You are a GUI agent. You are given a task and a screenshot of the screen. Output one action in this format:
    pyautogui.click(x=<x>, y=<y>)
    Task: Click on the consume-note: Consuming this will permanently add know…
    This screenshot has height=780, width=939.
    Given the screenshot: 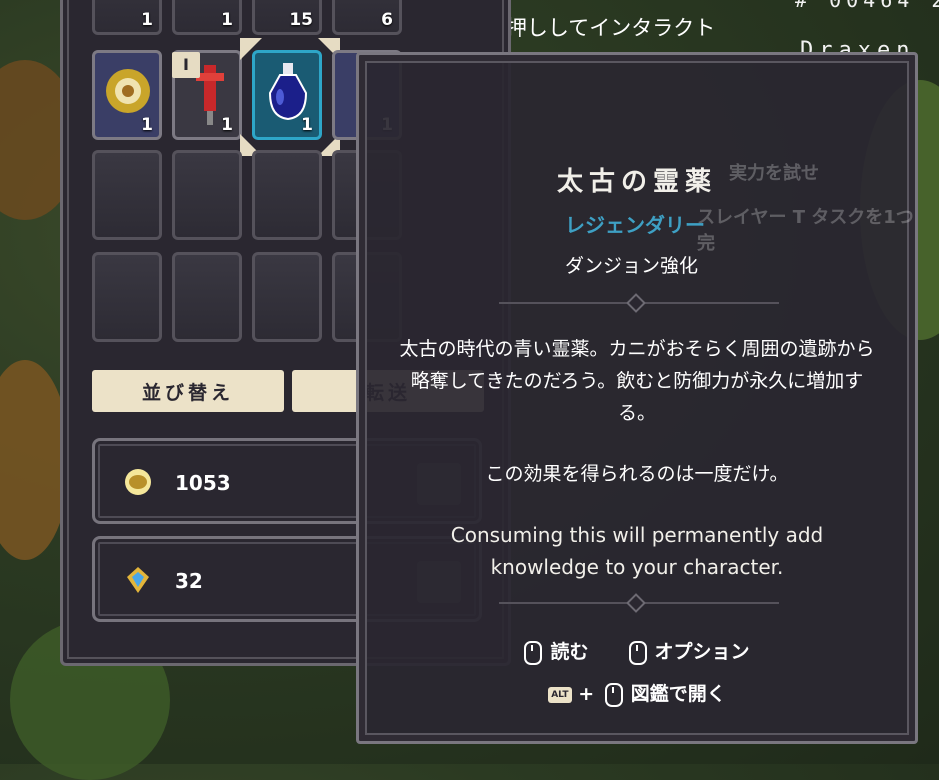 What is the action you would take?
    pyautogui.click(x=637, y=551)
    